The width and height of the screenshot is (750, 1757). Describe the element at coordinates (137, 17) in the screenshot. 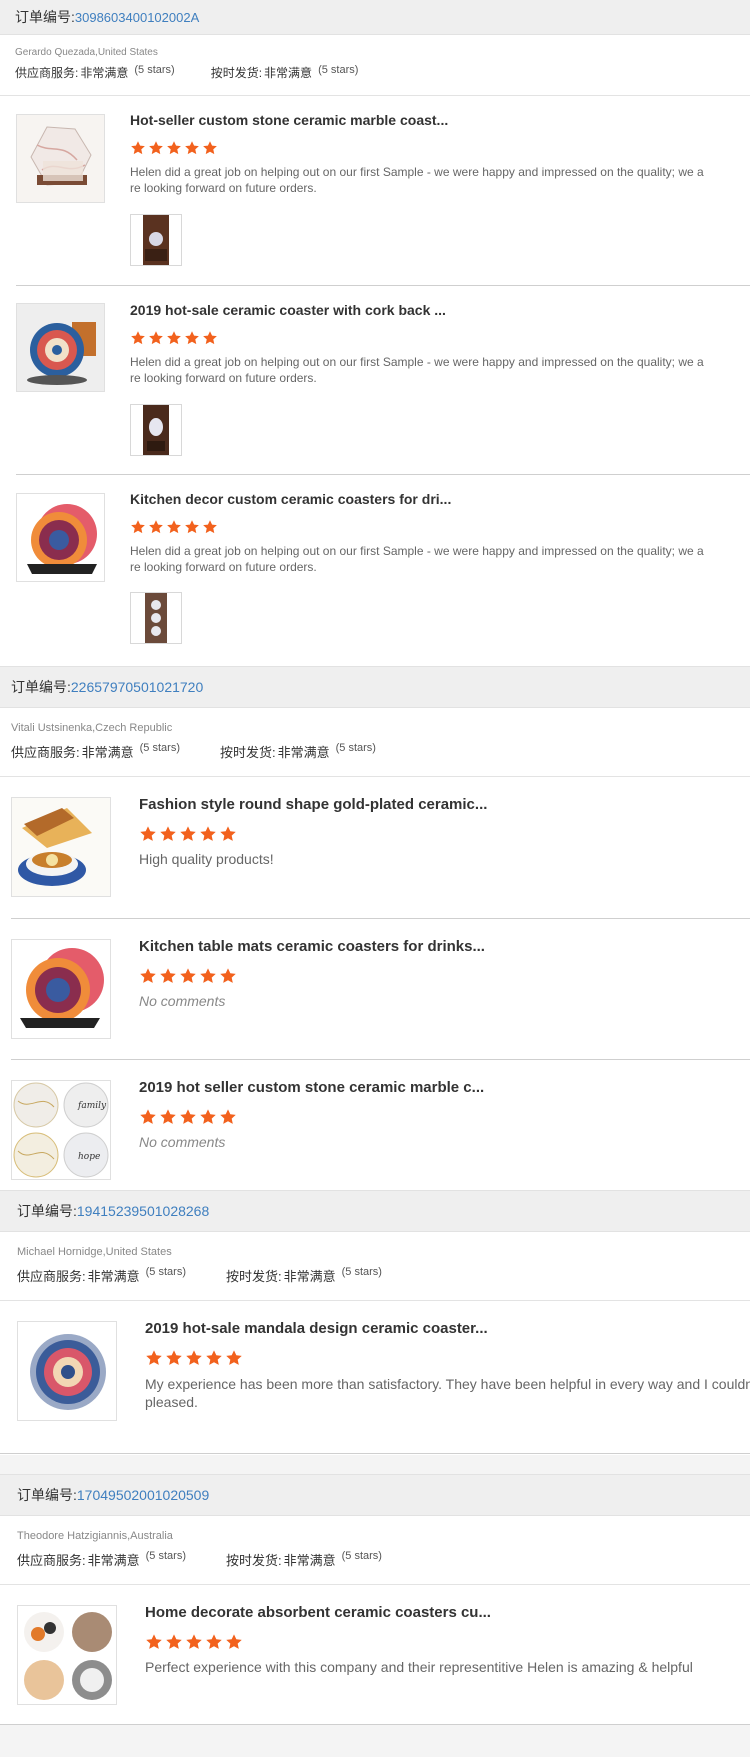

I see `order-number-link: 3098603400102002A` at that location.